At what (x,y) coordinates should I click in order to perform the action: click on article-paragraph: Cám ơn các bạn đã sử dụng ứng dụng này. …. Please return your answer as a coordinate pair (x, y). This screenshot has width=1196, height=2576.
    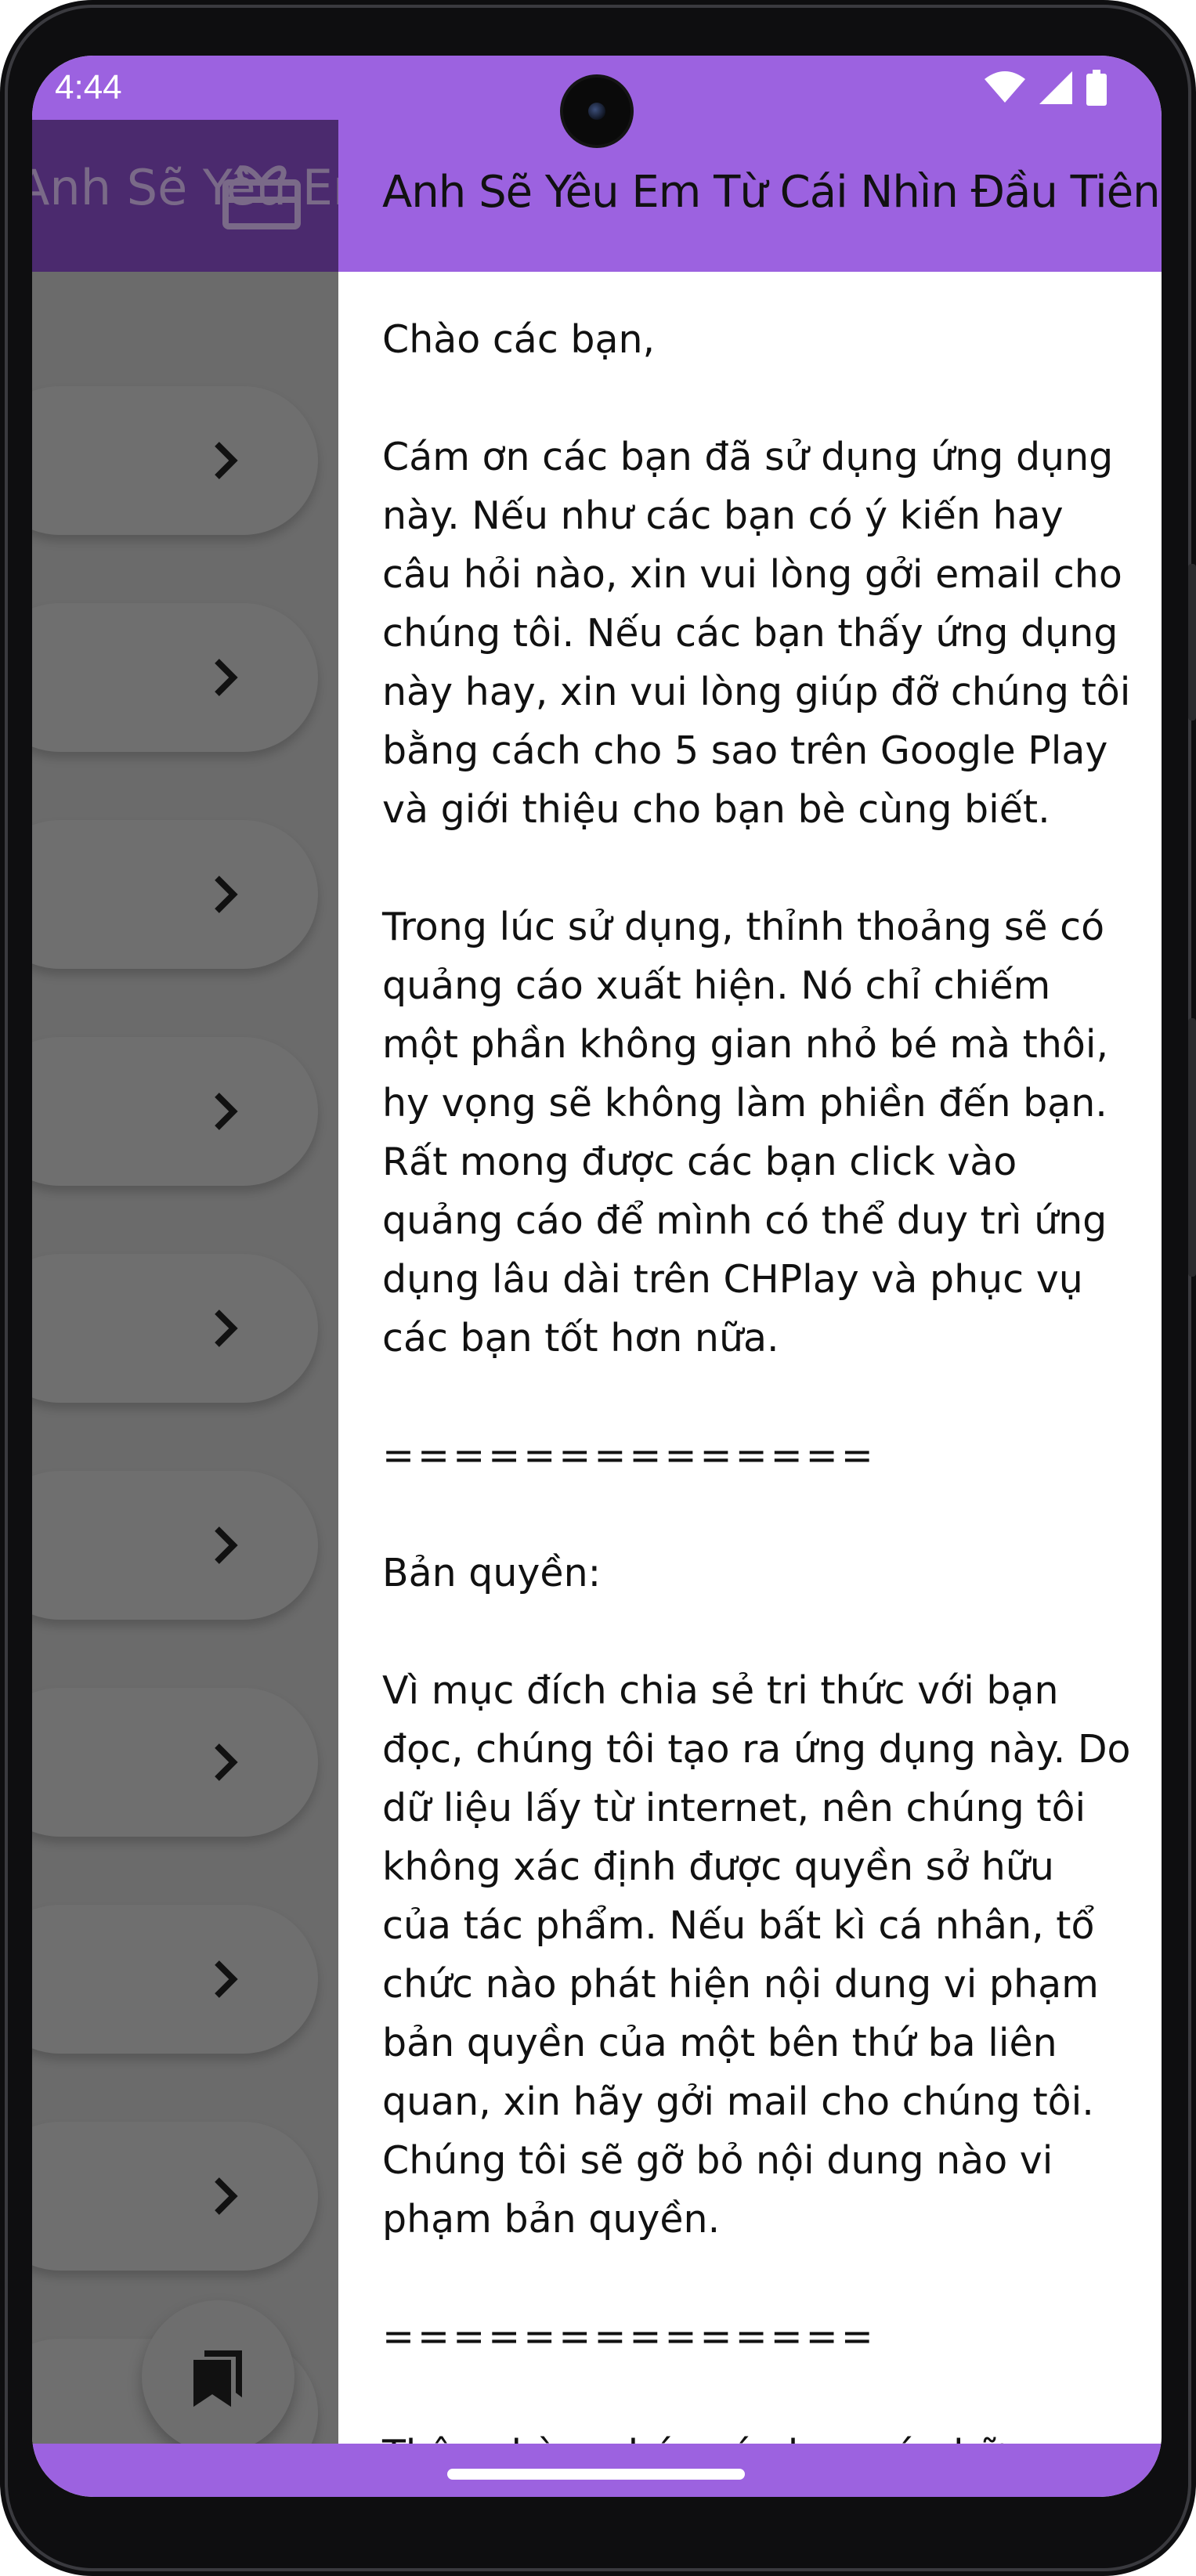
    Looking at the image, I should click on (756, 633).